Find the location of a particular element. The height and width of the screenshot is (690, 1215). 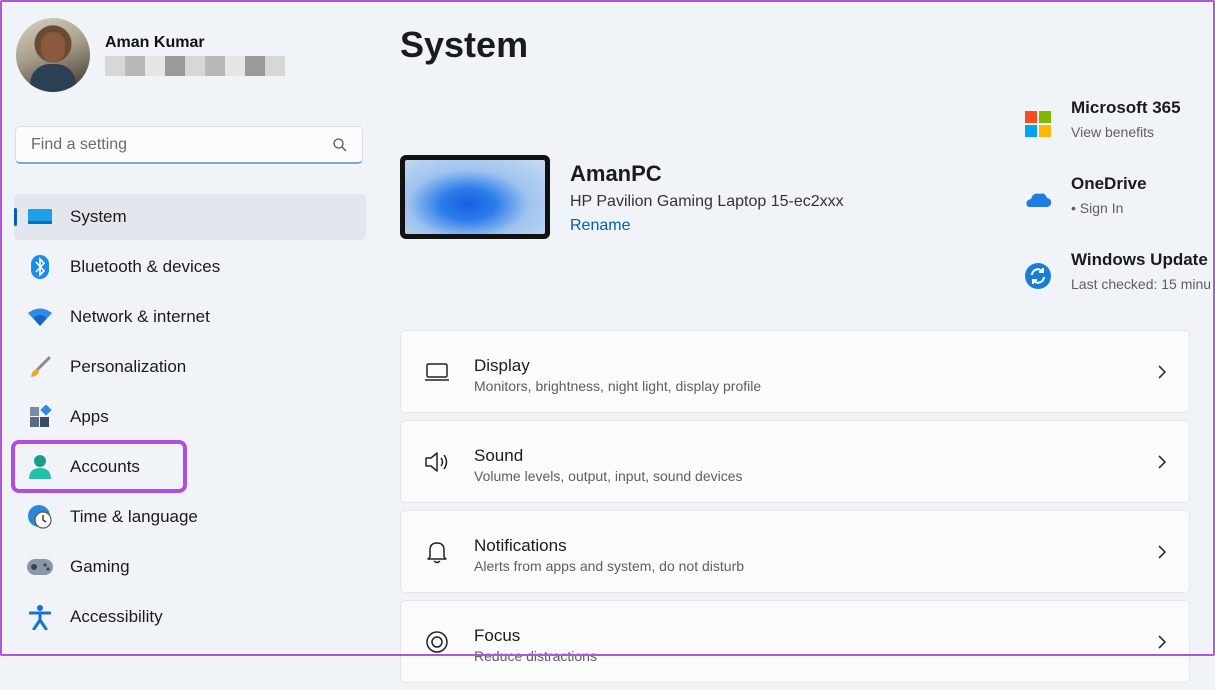

wifi-icon is located at coordinates (40, 317).